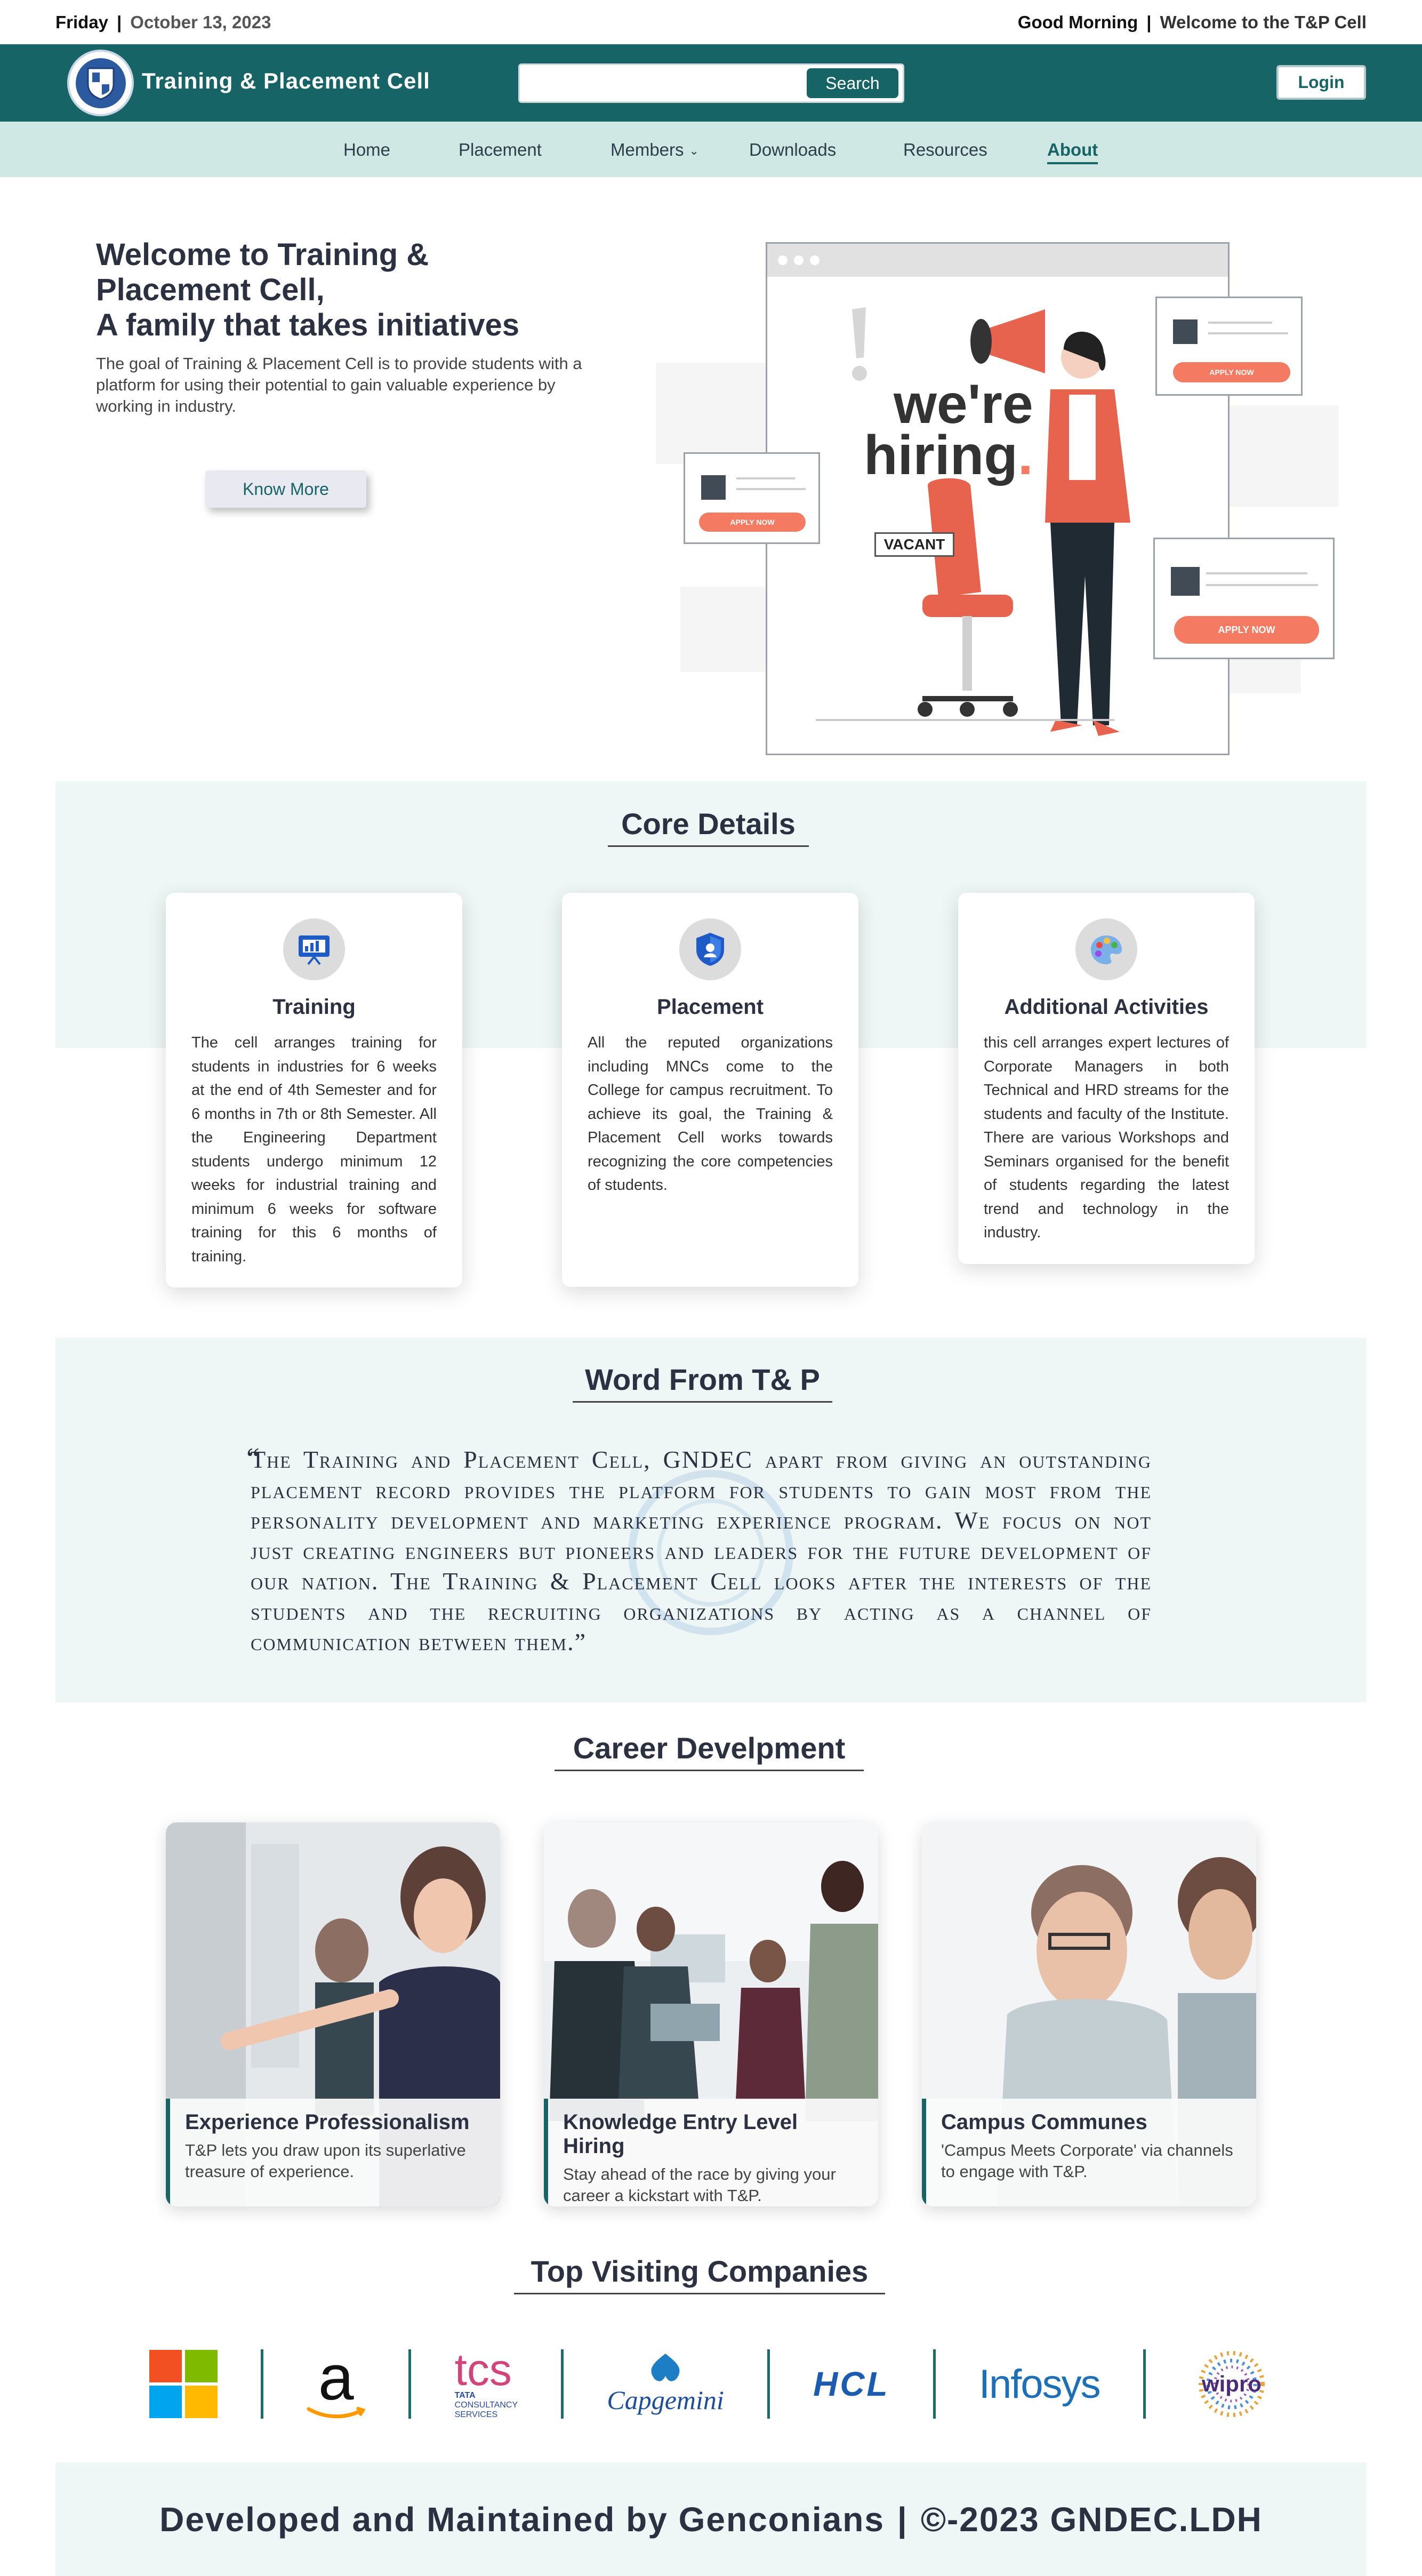 The width and height of the screenshot is (1422, 2576). I want to click on login-button: Login, so click(1321, 82).